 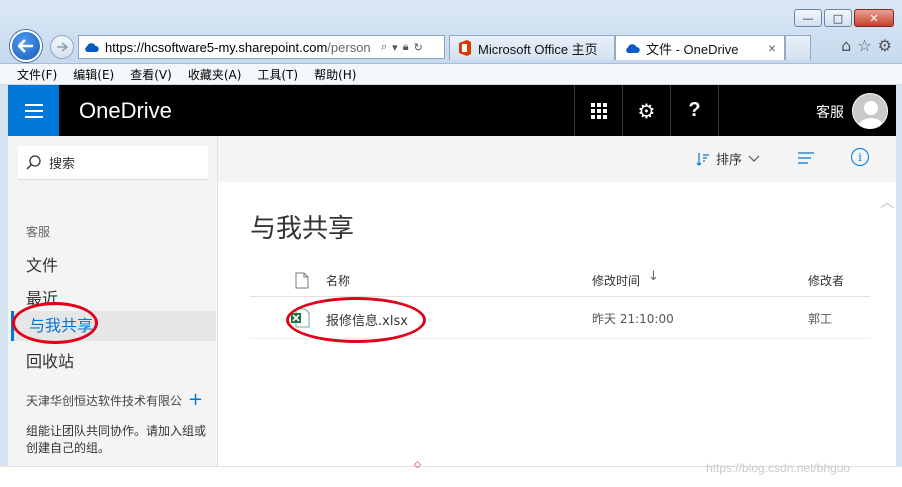 I want to click on settings-button: ⚙, so click(x=646, y=110).